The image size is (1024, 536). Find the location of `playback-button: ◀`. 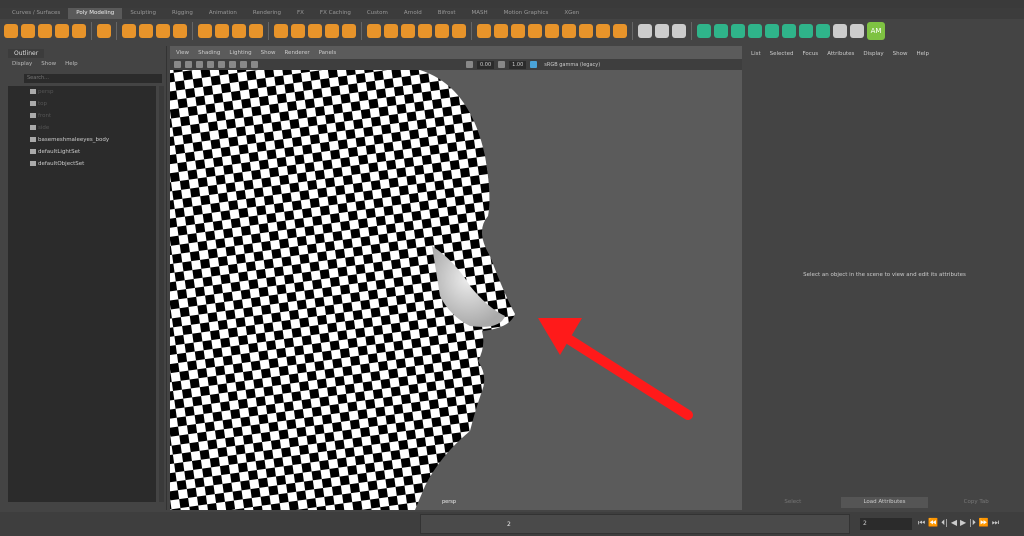

playback-button: ◀ is located at coordinates (954, 523).